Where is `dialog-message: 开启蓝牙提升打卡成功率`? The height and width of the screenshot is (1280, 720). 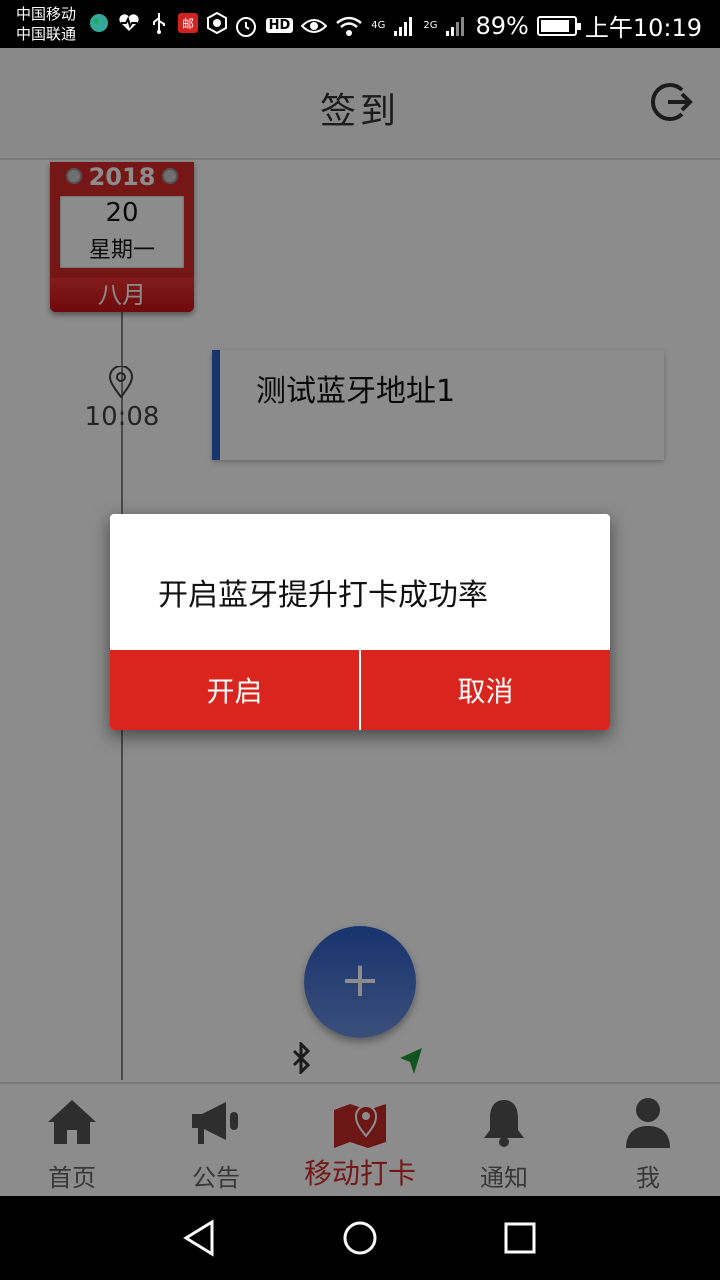 dialog-message: 开启蓝牙提升打卡成功率 is located at coordinates (323, 595).